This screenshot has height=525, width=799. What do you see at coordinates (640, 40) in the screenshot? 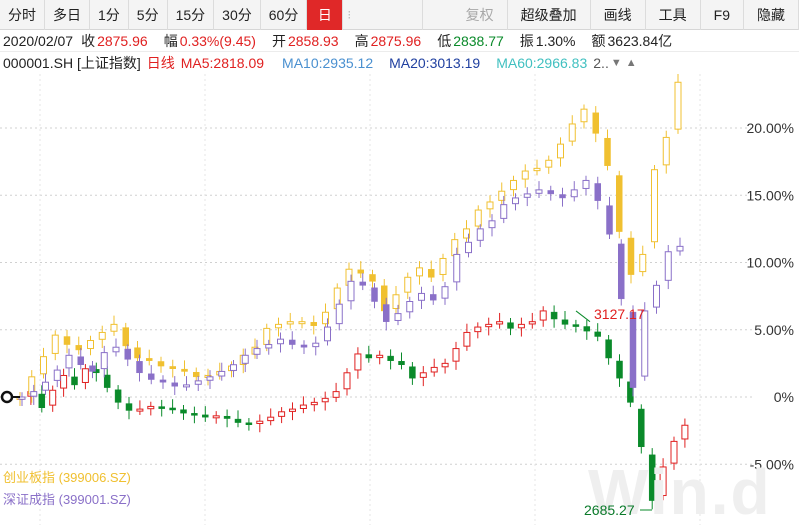
I see `amount-value: 3623.84亿` at bounding box center [640, 40].